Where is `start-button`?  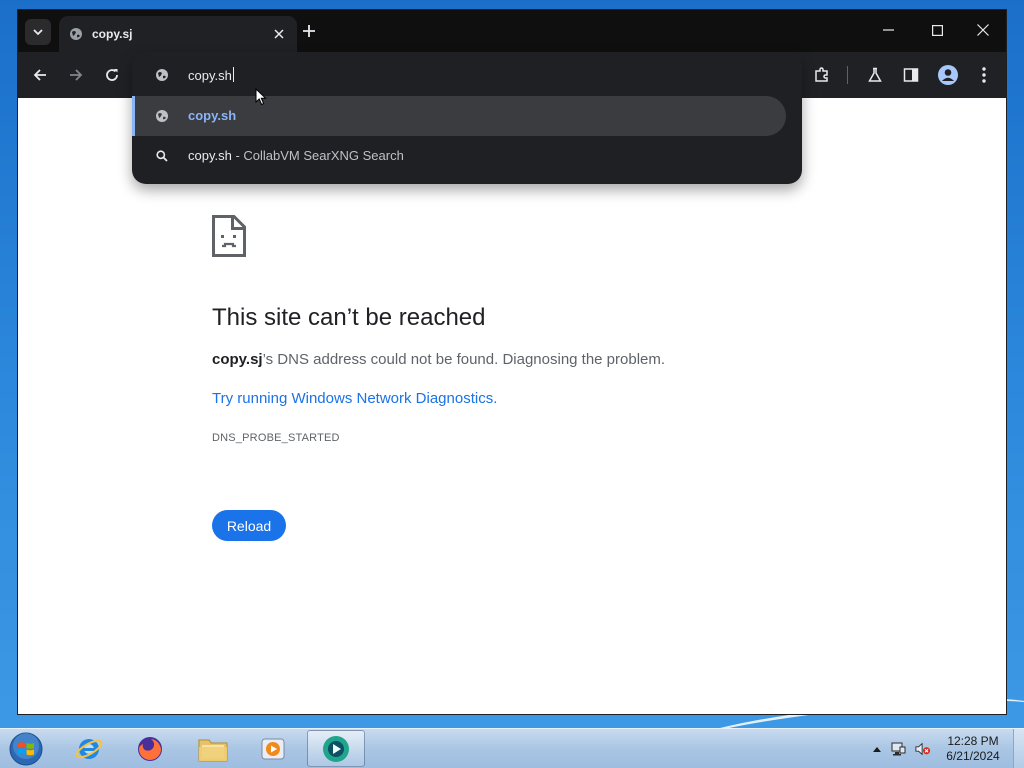
start-button is located at coordinates (26, 749).